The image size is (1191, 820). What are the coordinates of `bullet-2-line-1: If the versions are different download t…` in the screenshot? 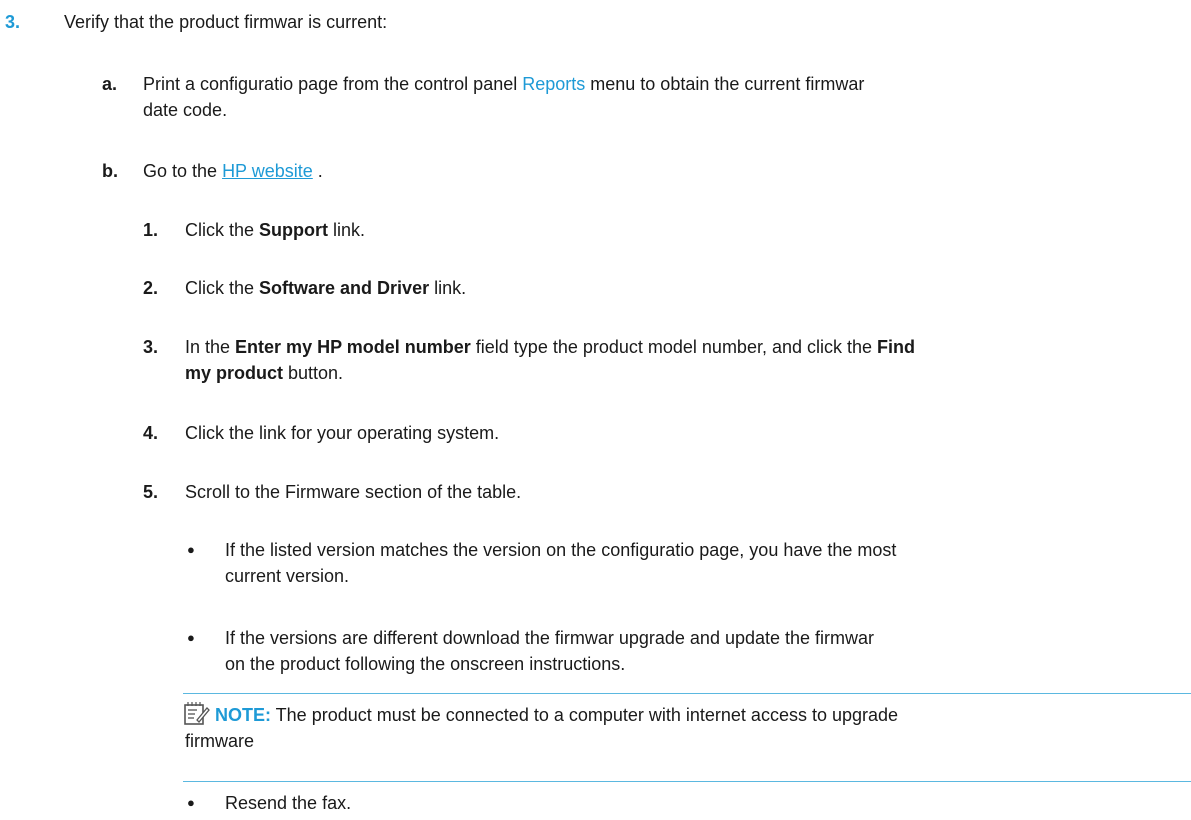 It's located at (550, 638).